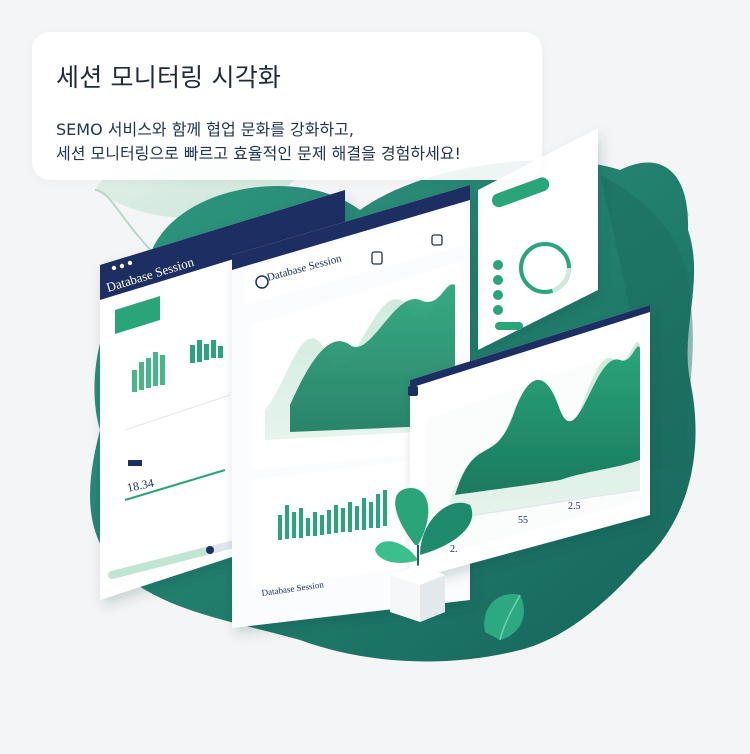  What do you see at coordinates (523, 520) in the screenshot?
I see `svg-text: 55` at bounding box center [523, 520].